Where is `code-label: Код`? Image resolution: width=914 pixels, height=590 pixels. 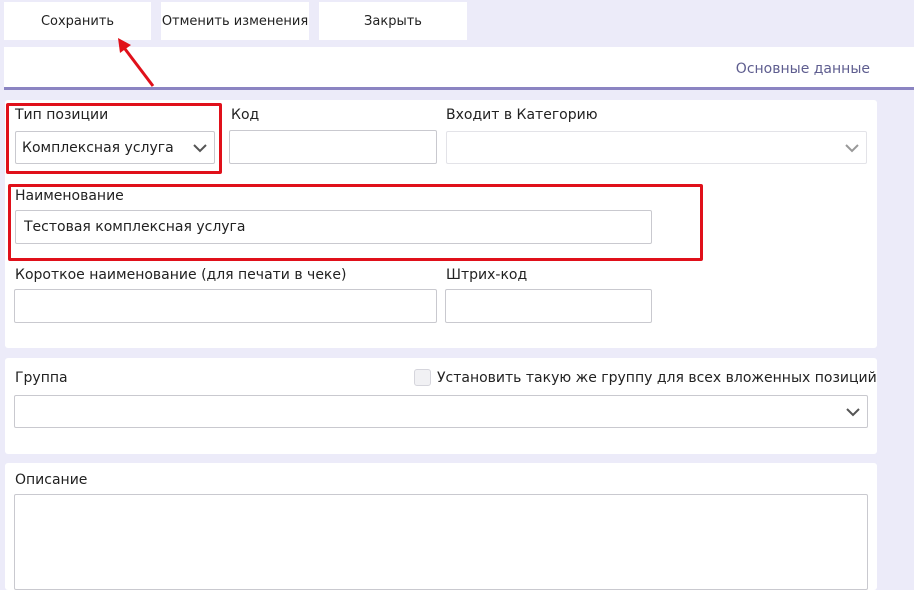 code-label: Код is located at coordinates (245, 115).